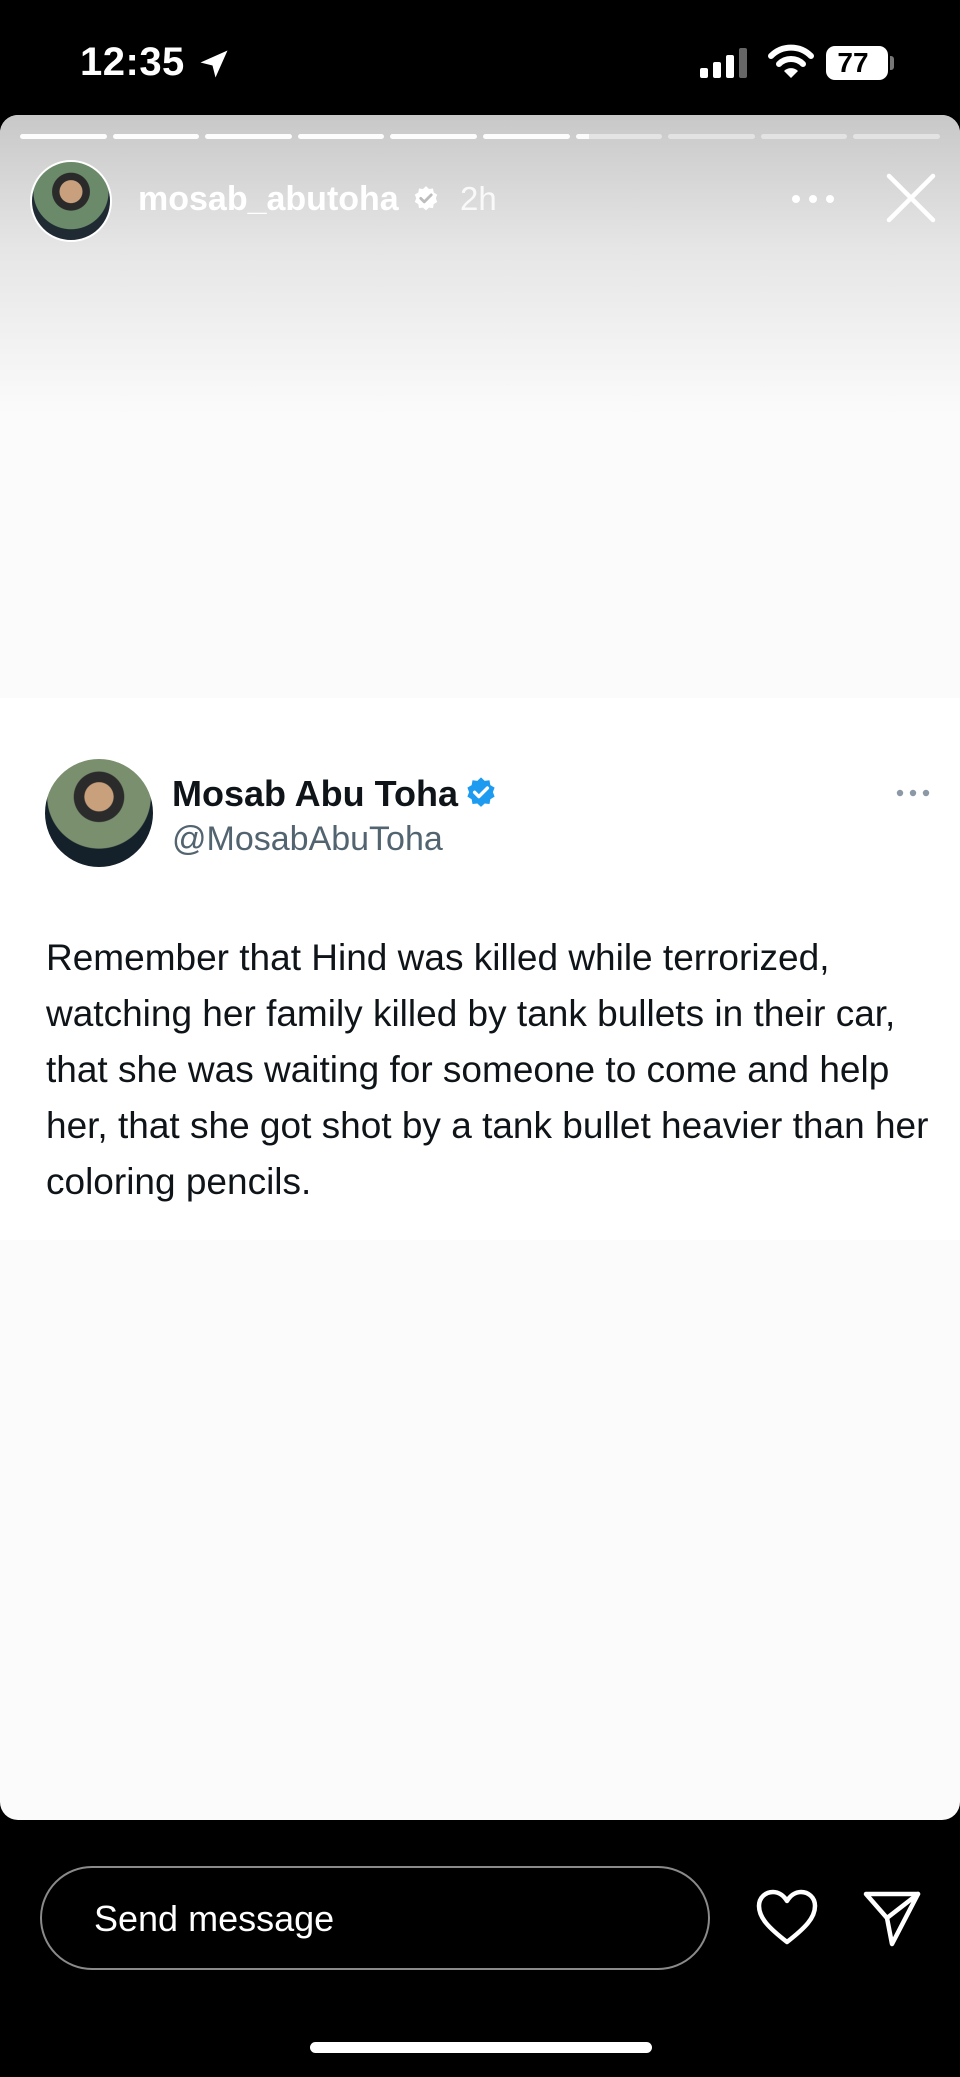 Image resolution: width=960 pixels, height=2077 pixels. I want to click on battery-tip, so click(892, 63).